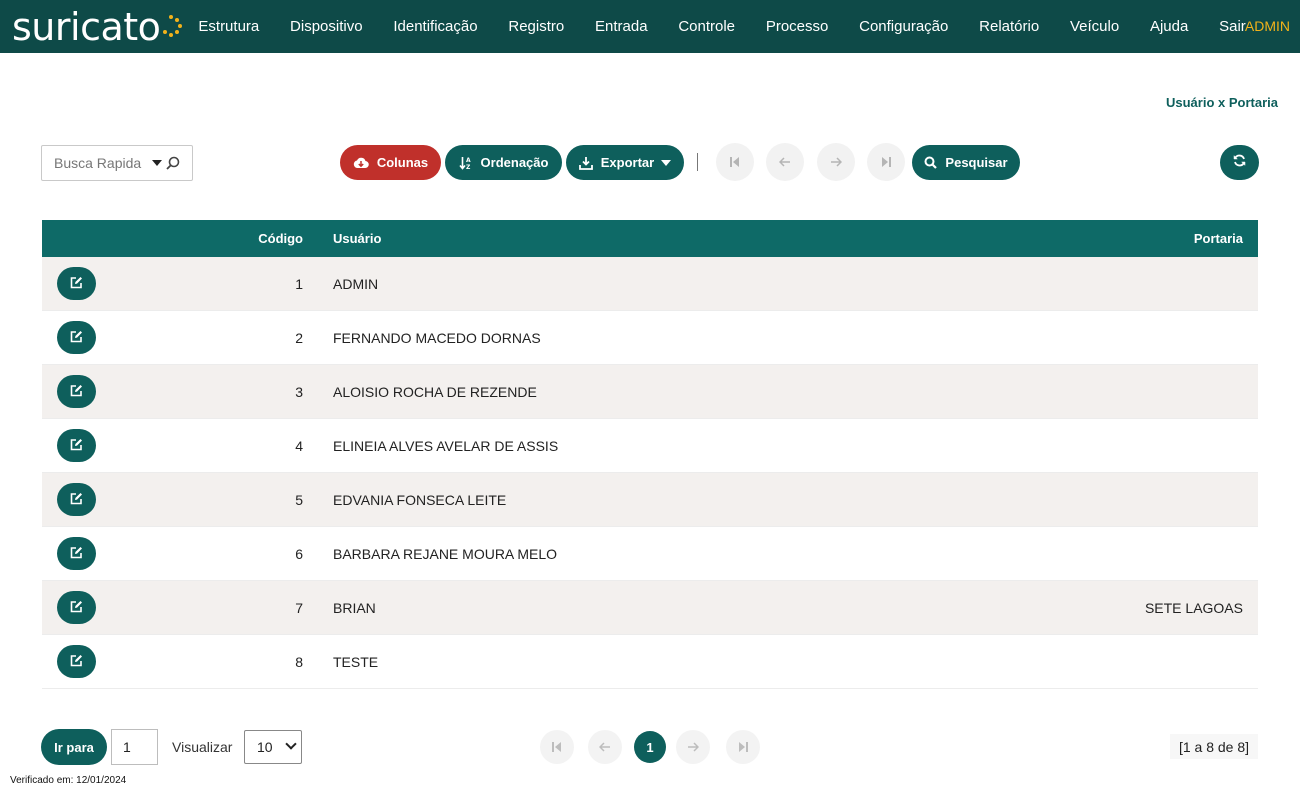  I want to click on first-page-button, so click(735, 162).